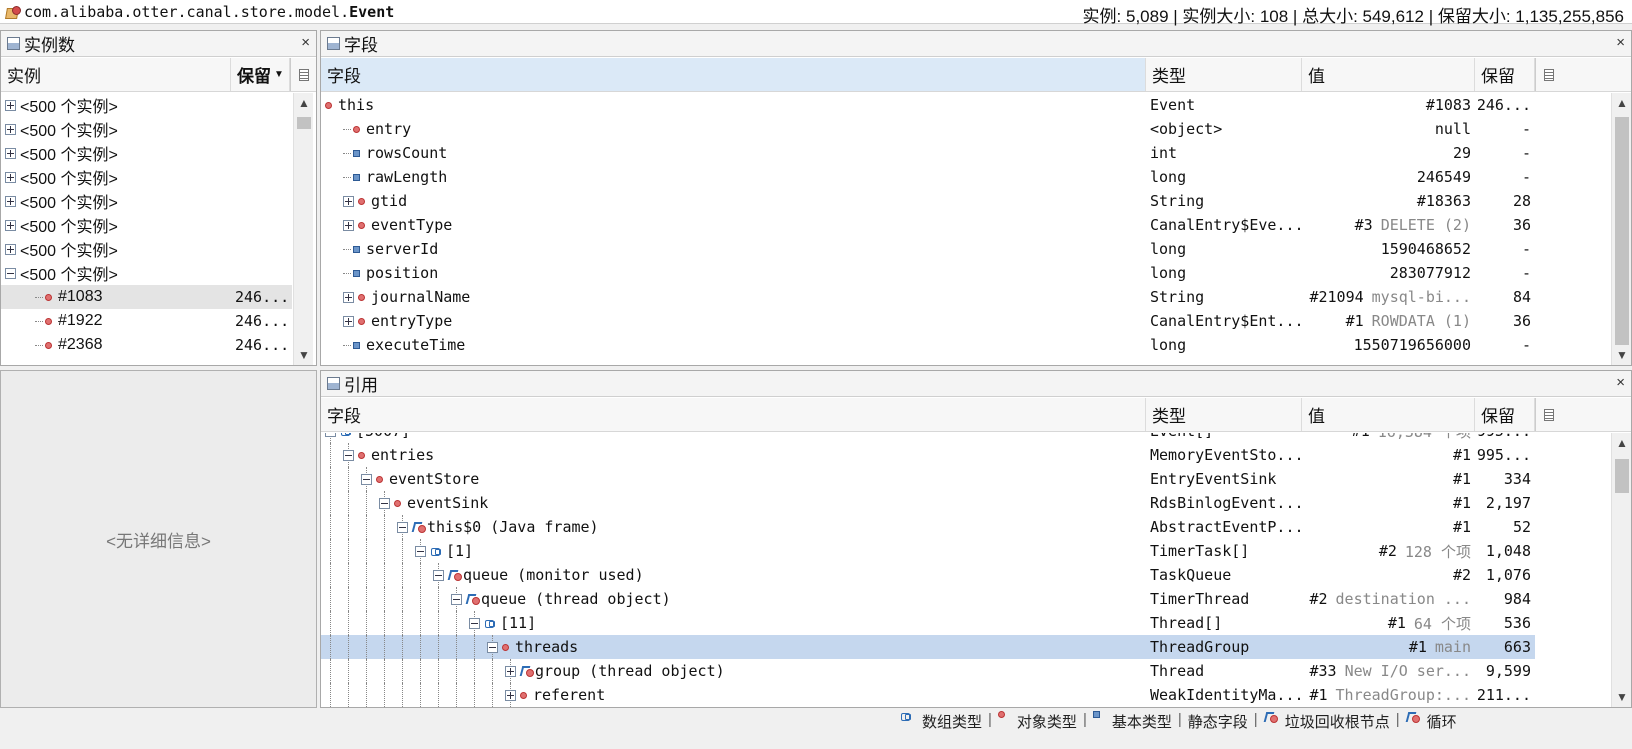 The image size is (1632, 749). I want to click on table-row: eventType CanalEntry$Eve... #3 DELETE (2) 36, so click(928, 225).